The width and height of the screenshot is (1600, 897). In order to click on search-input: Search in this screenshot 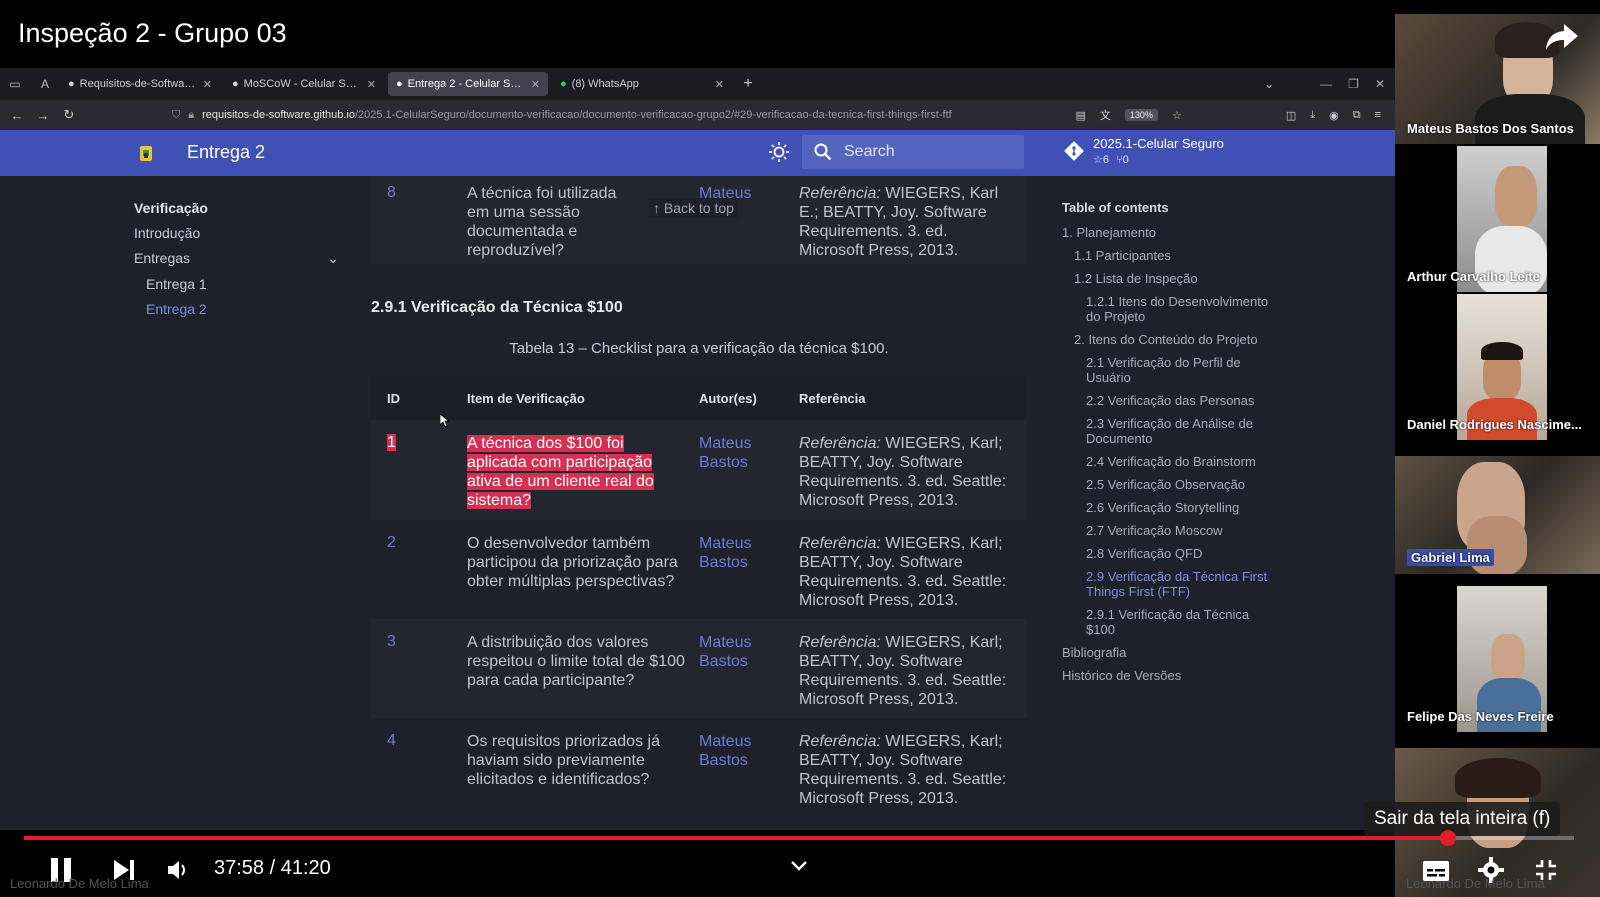, I will do `click(913, 152)`.